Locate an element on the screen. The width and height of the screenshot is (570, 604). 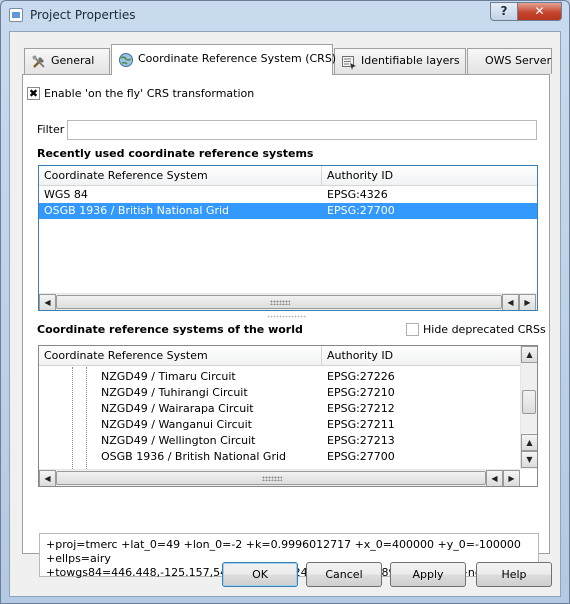
tab-ows-server: OWS Server is located at coordinates (509, 61).